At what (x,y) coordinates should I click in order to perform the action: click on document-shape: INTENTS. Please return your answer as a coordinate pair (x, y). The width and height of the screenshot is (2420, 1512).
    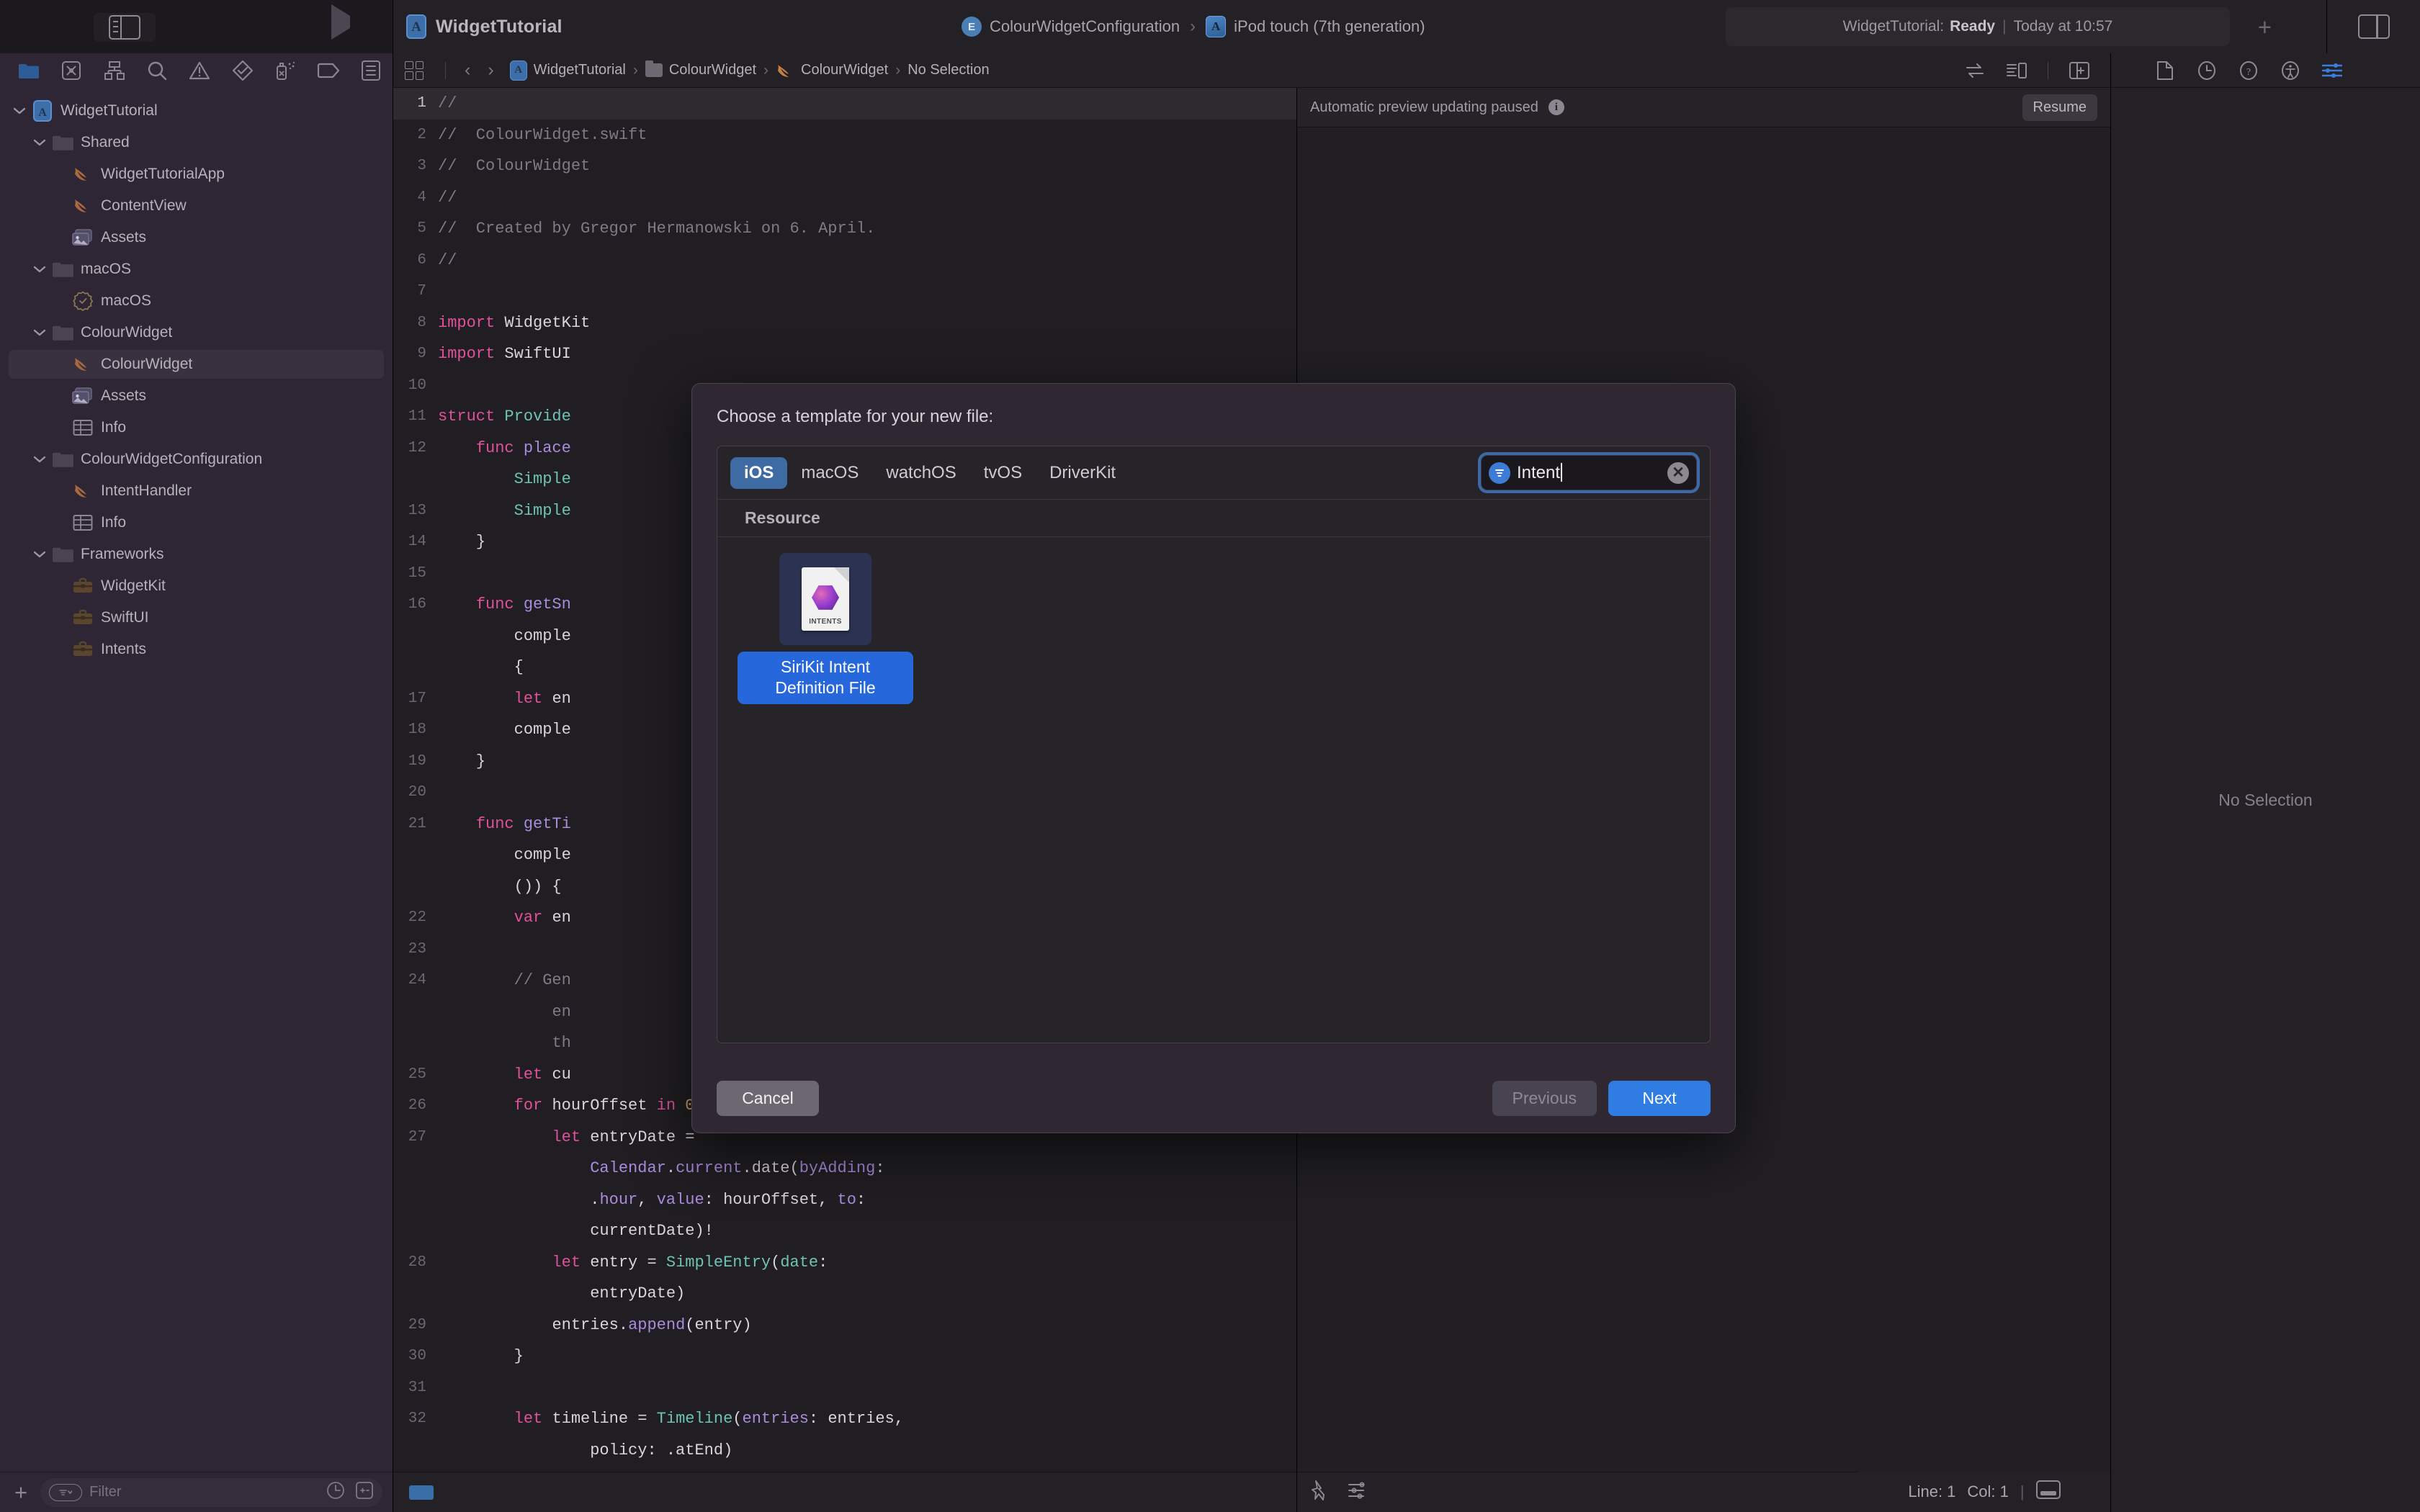
    Looking at the image, I should click on (826, 599).